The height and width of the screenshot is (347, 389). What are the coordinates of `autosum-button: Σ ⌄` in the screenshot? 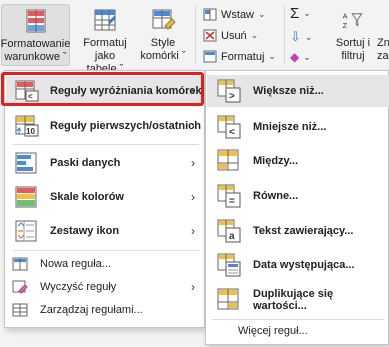 It's located at (300, 13).